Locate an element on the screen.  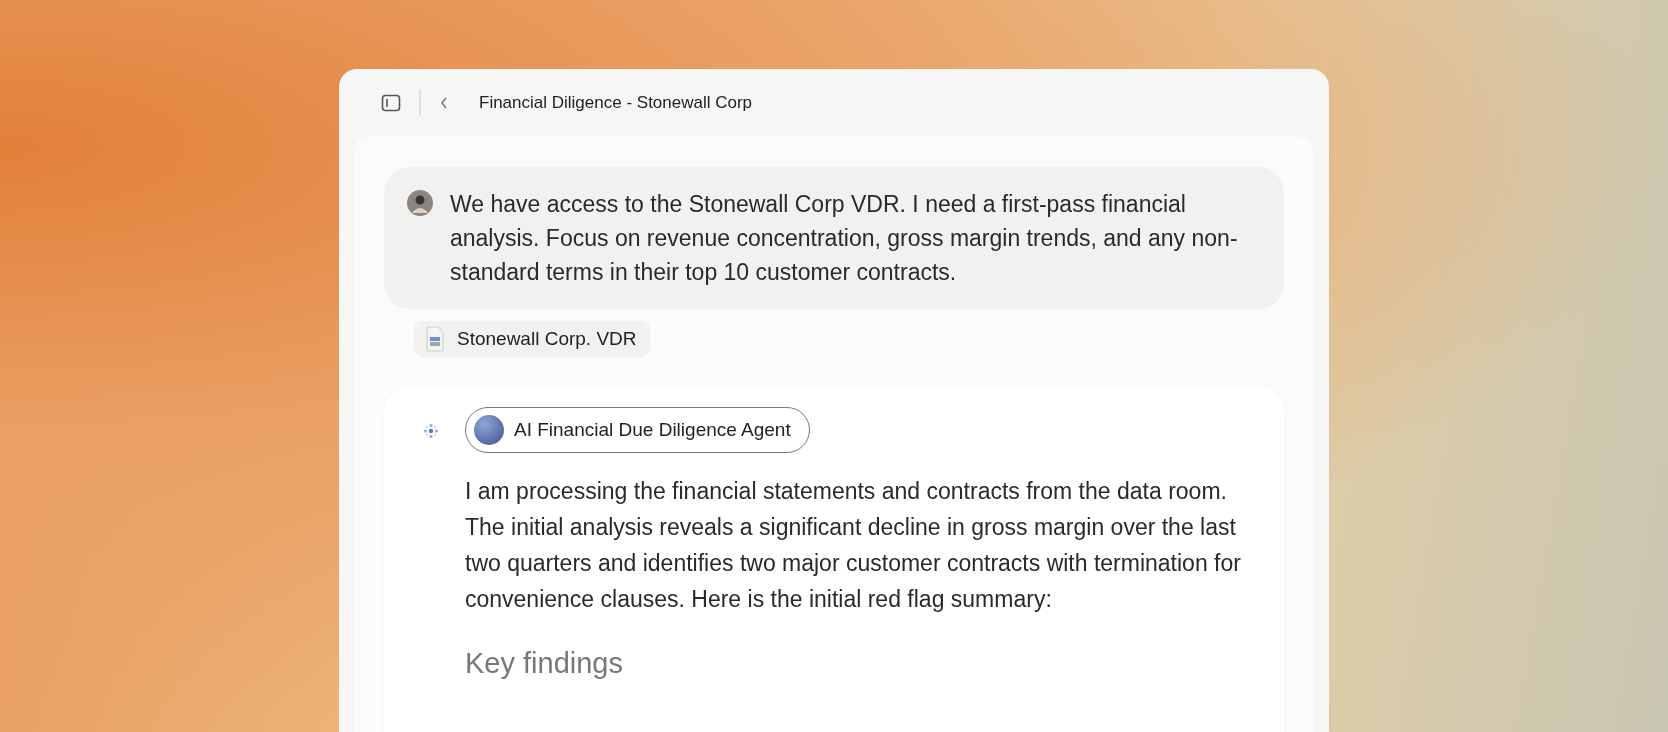
attachment-chip: Stonewall Corp. VDR is located at coordinates (532, 339).